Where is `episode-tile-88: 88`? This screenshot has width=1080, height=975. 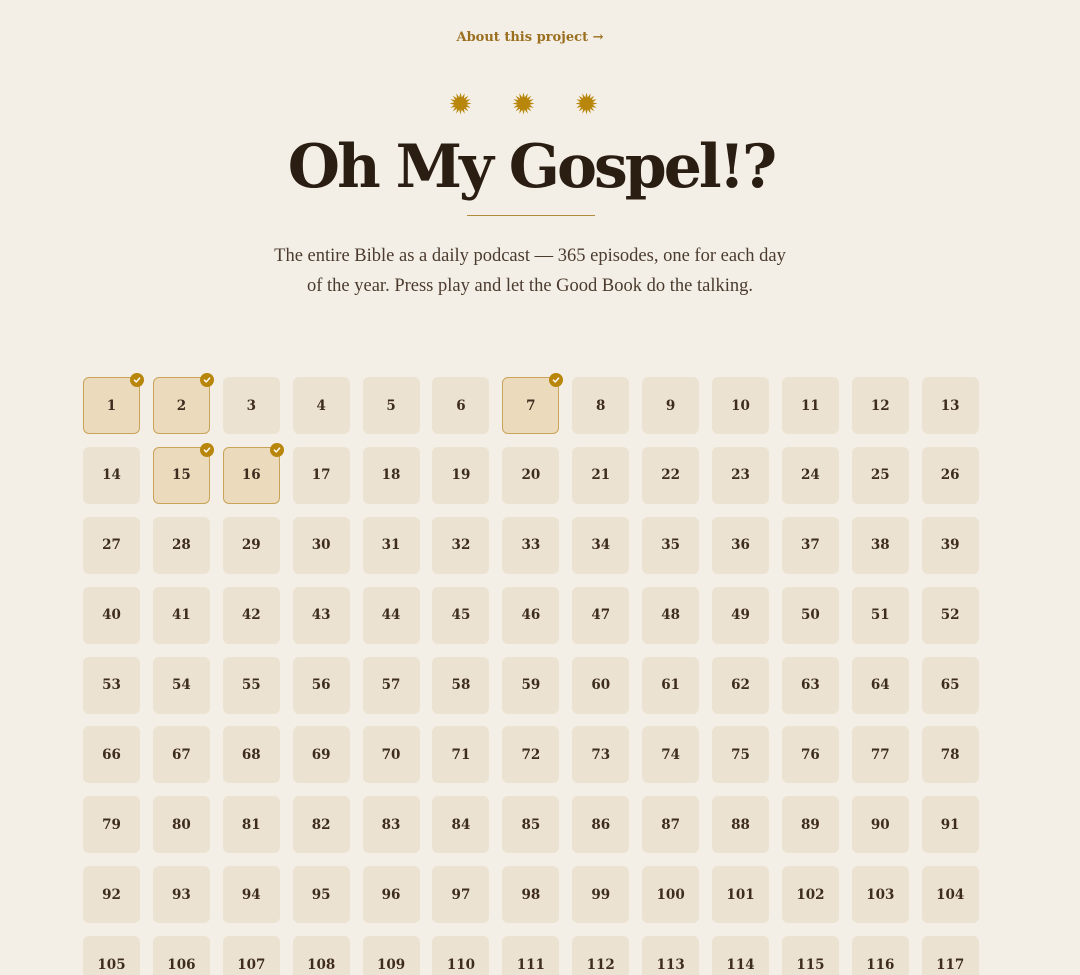 episode-tile-88: 88 is located at coordinates (741, 825).